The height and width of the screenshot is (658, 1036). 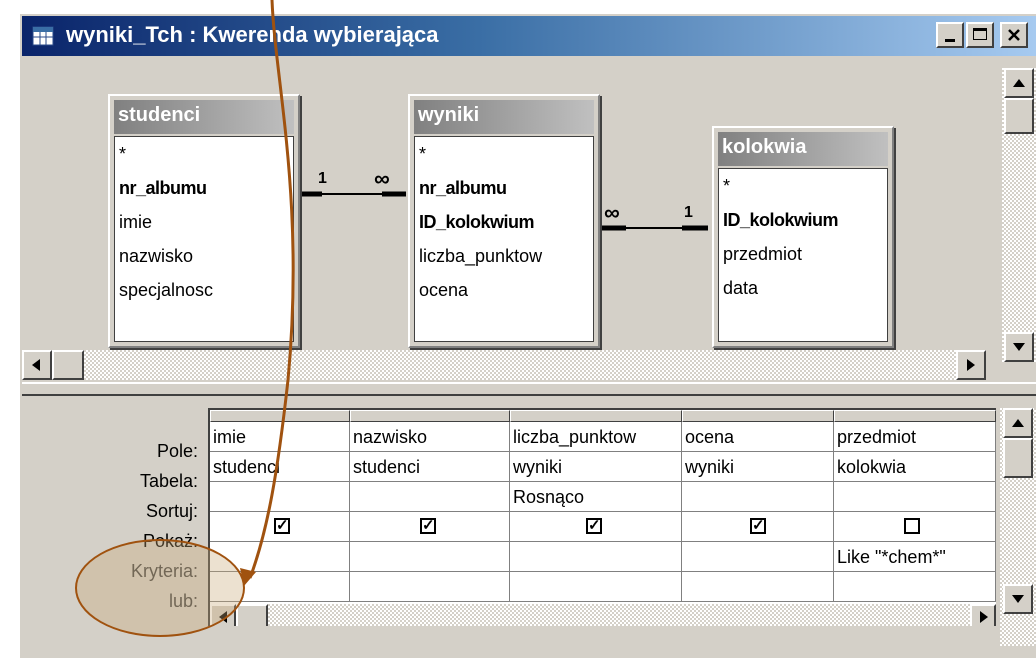 I want to click on row-label-sortuj: Sortuj:, so click(x=171, y=511).